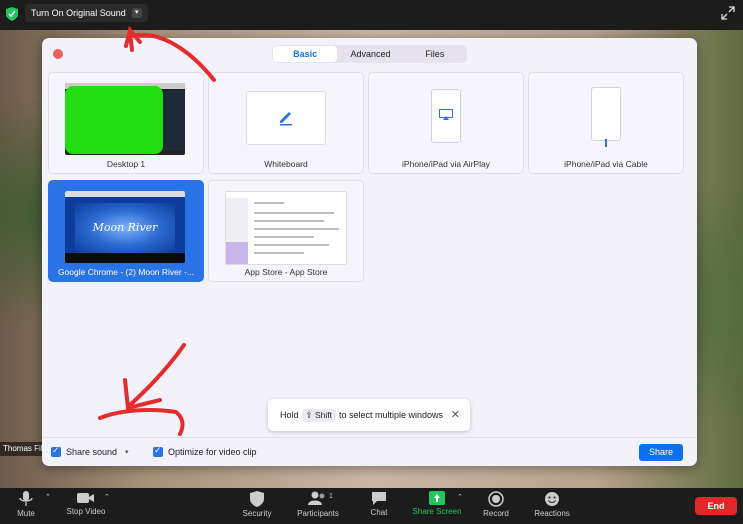 The image size is (743, 524). I want to click on microphone-icon, so click(26, 498).